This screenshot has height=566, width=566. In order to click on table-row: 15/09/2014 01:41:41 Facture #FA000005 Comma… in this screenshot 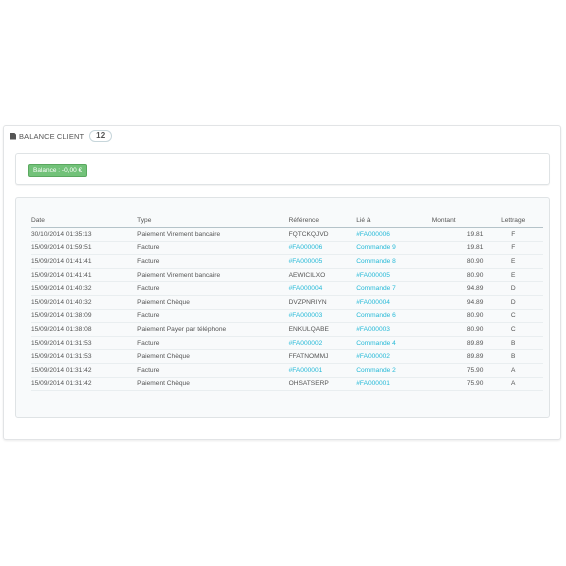, I will do `click(287, 261)`.